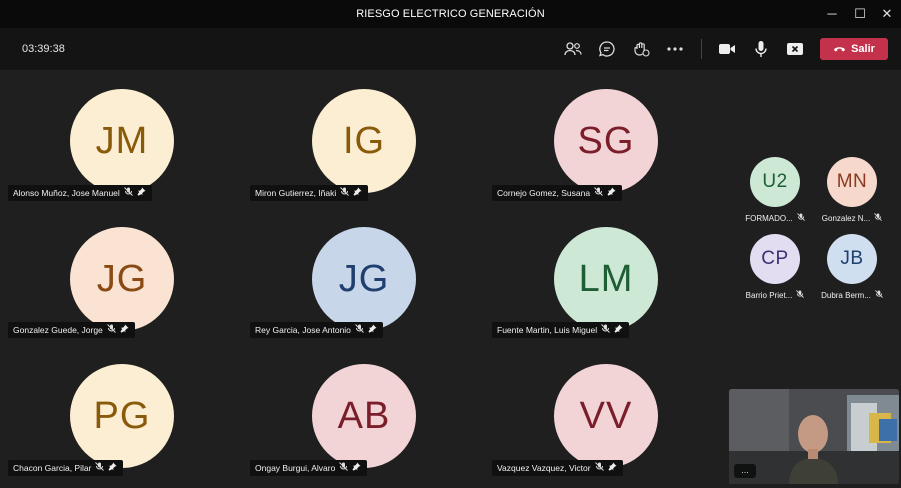  Describe the element at coordinates (727, 49) in the screenshot. I see `camera-icon` at that location.